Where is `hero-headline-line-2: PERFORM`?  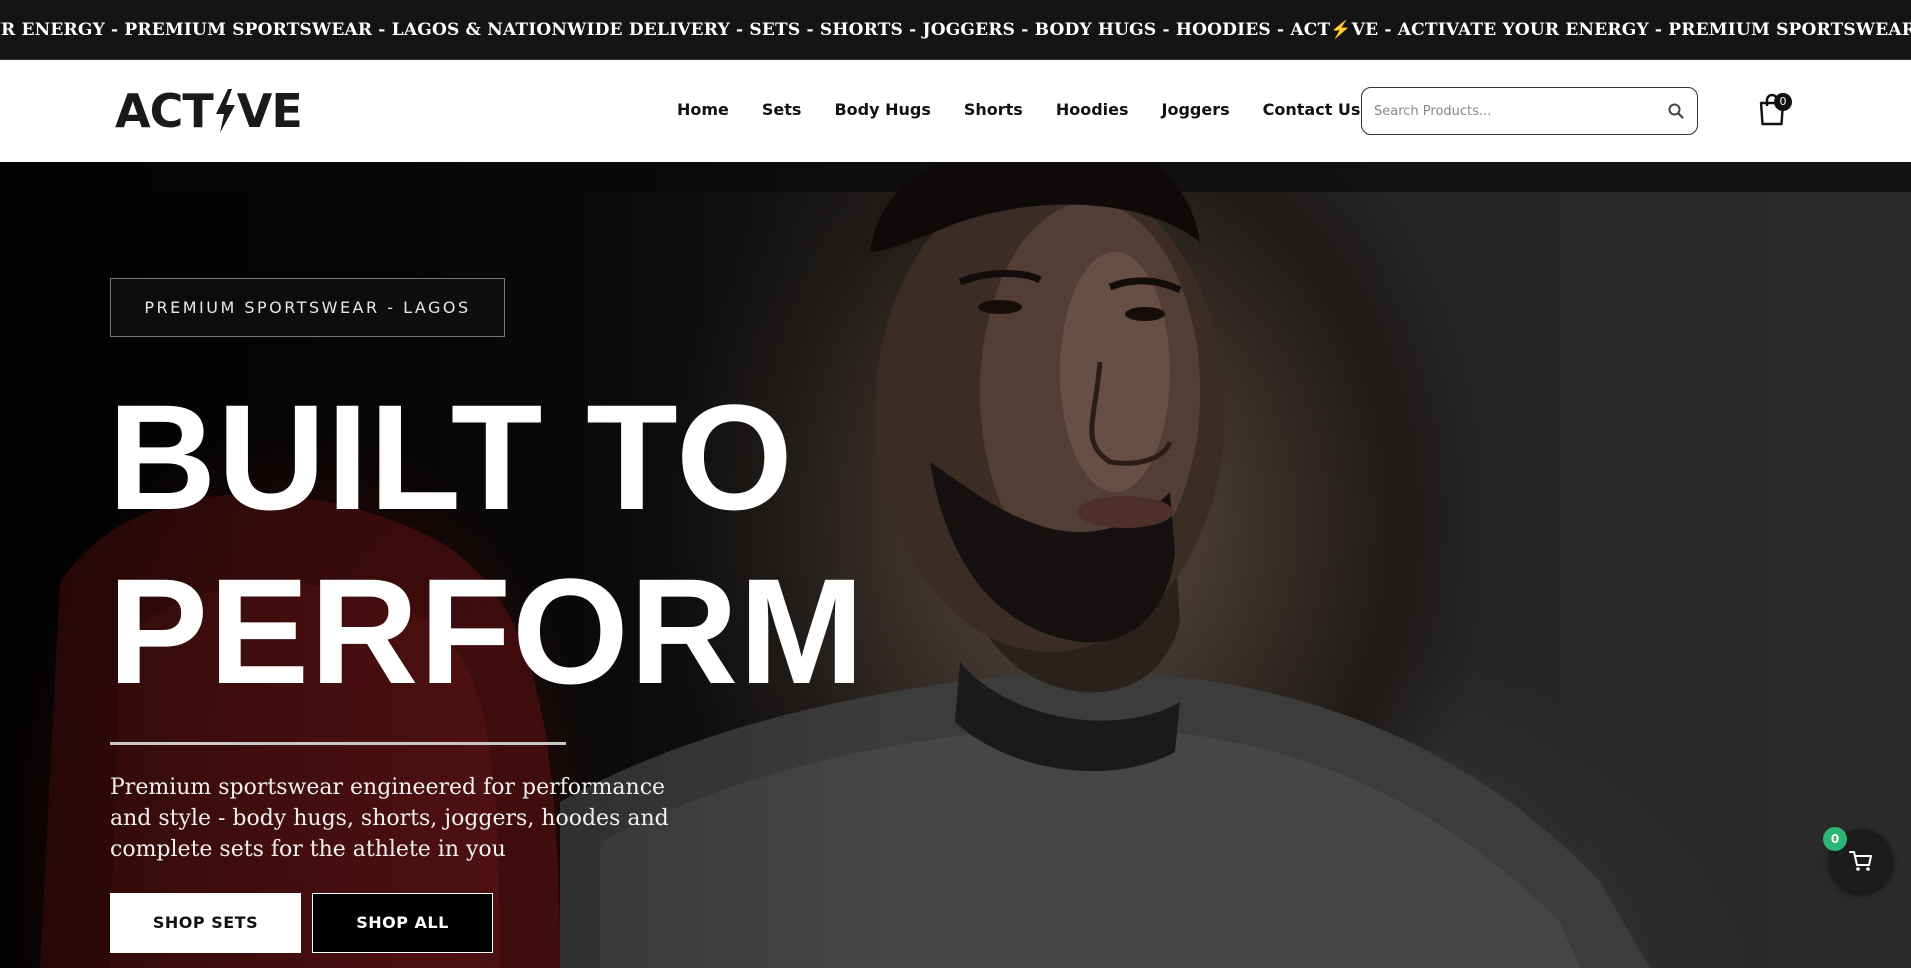 hero-headline-line-2: PERFORM is located at coordinates (486, 631).